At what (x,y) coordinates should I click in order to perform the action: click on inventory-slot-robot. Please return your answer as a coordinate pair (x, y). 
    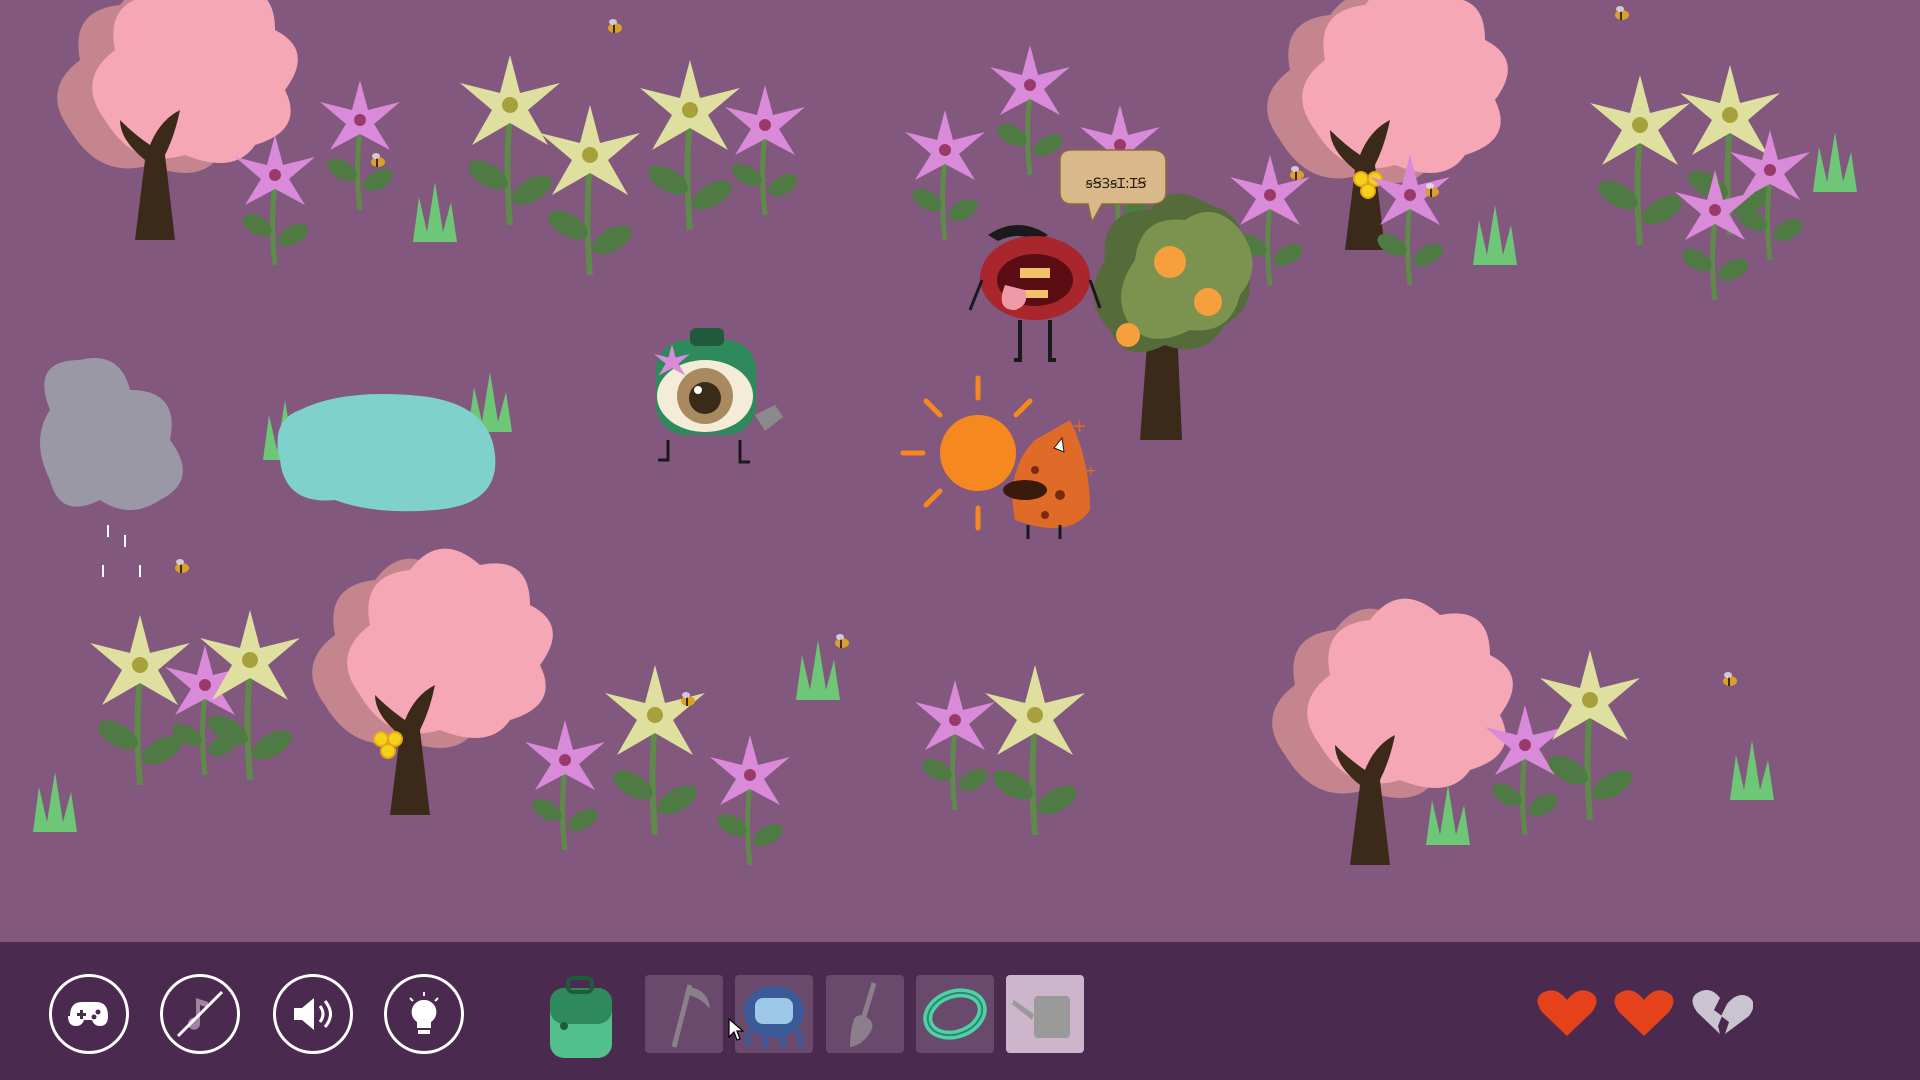
    Looking at the image, I should click on (774, 1014).